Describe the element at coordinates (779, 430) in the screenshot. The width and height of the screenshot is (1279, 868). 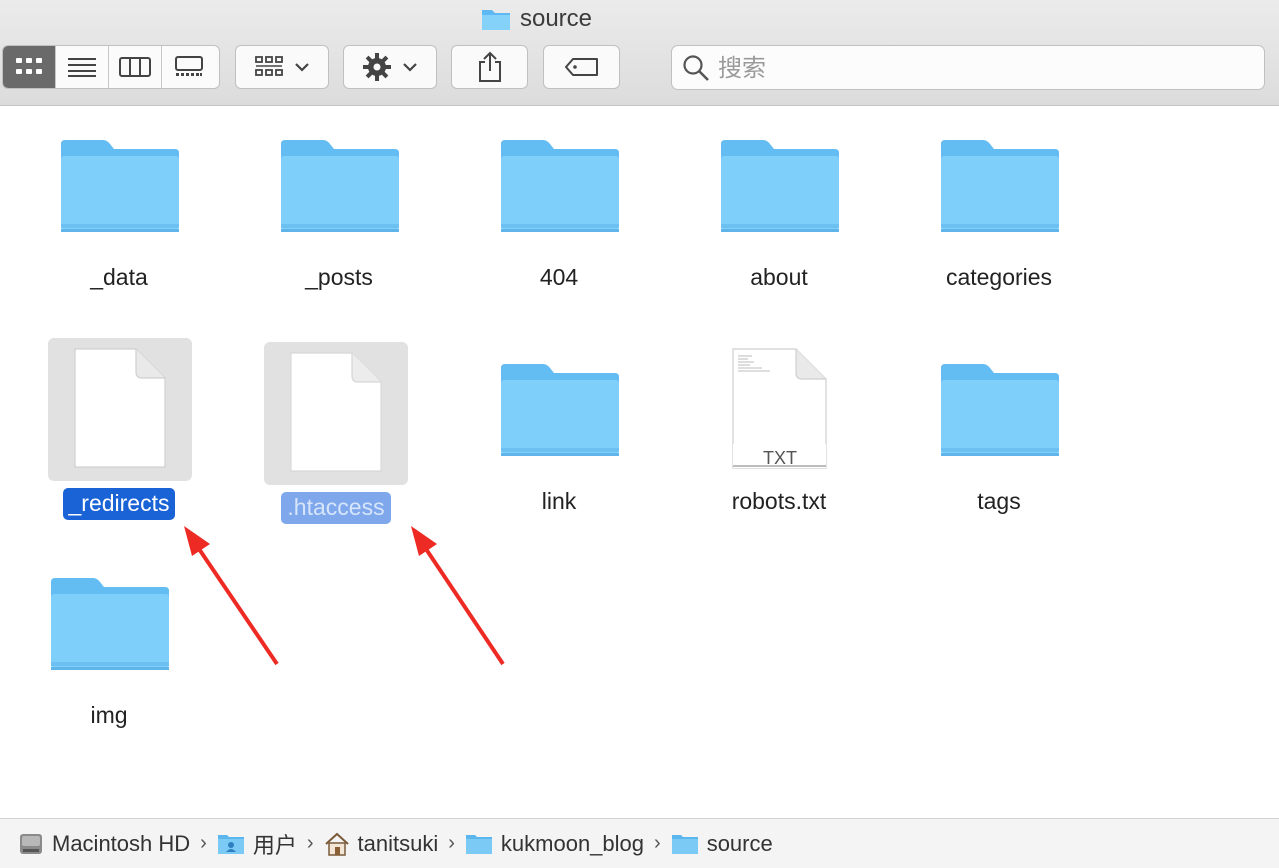
I see `text-file-item: TXT robots.txt` at that location.